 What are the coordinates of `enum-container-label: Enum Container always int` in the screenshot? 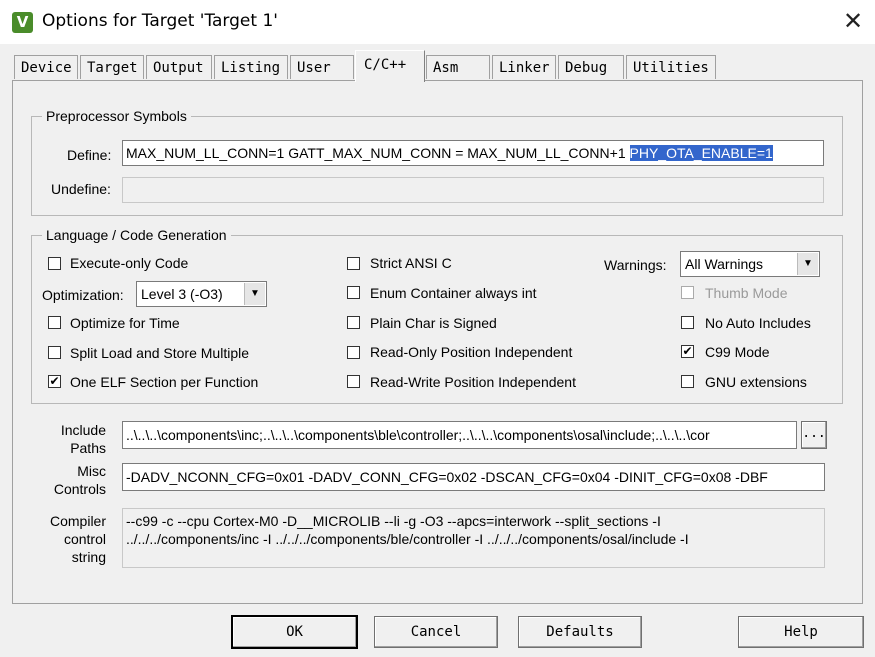 It's located at (453, 293).